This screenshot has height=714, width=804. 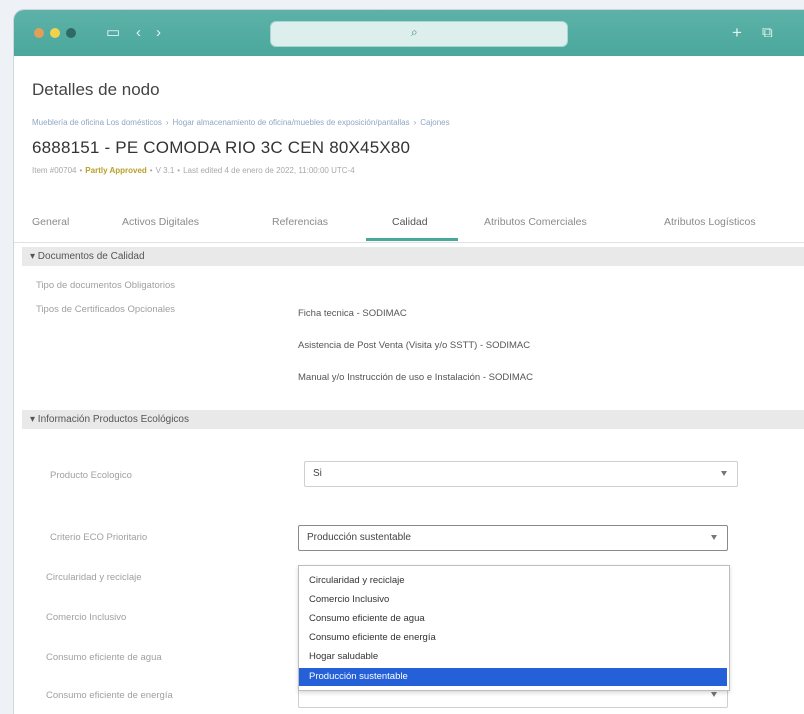 What do you see at coordinates (513, 600) in the screenshot?
I see `dropdown-option: Comercio Inclusivo` at bounding box center [513, 600].